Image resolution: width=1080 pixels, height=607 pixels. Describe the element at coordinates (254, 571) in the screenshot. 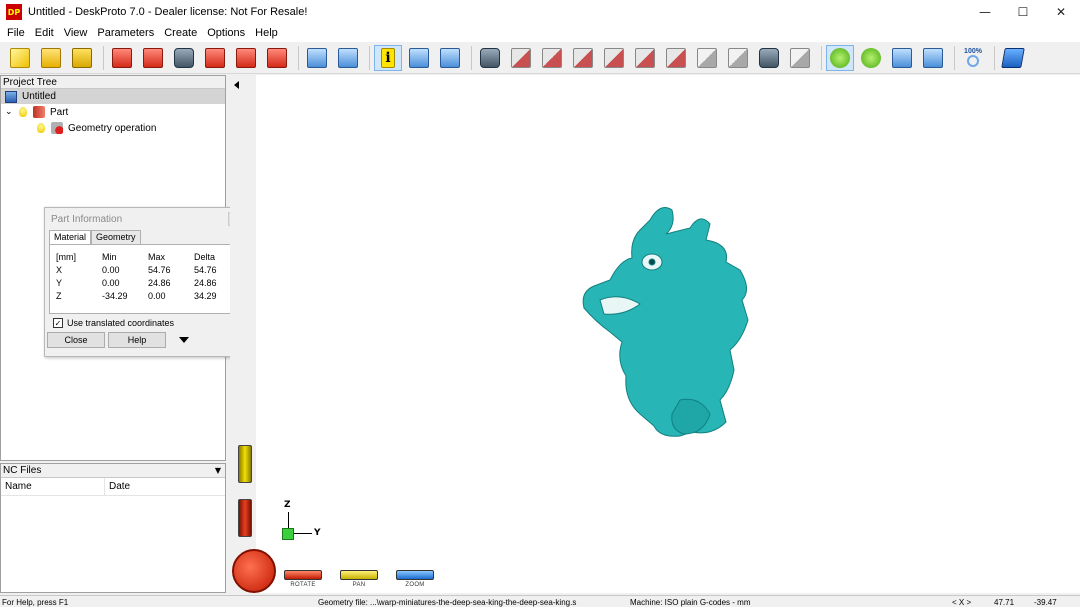

I see `rotate-dial` at that location.